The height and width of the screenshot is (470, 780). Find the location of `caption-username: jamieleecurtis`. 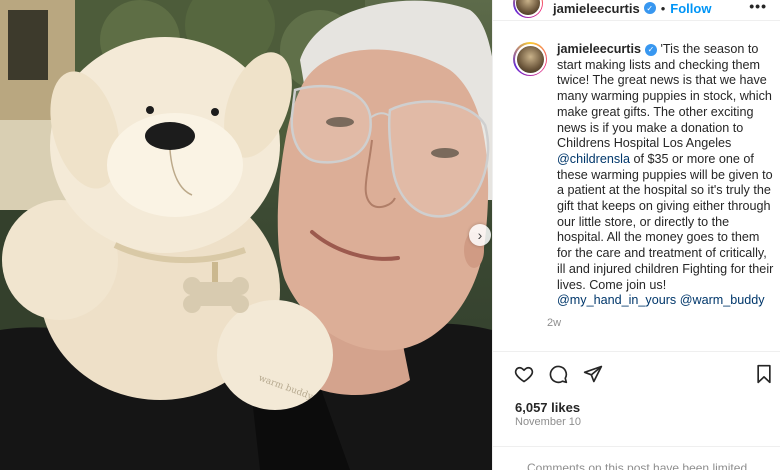

caption-username: jamieleecurtis is located at coordinates (599, 49).